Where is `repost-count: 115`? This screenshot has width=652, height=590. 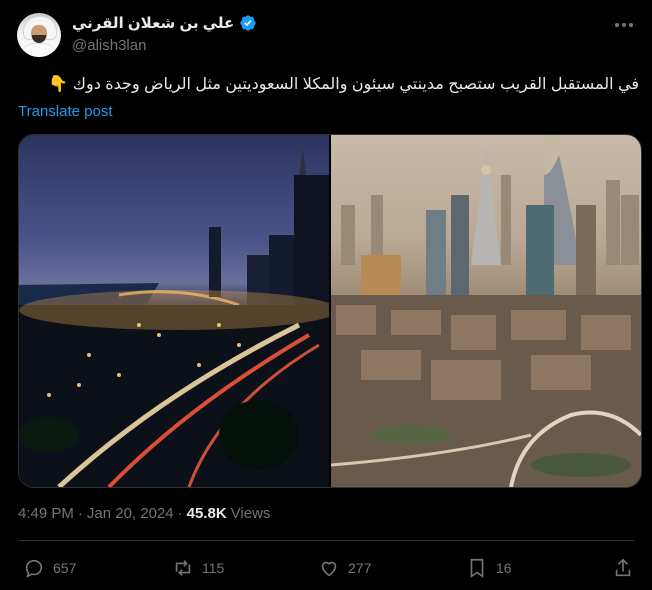
repost-count: 115 is located at coordinates (213, 568).